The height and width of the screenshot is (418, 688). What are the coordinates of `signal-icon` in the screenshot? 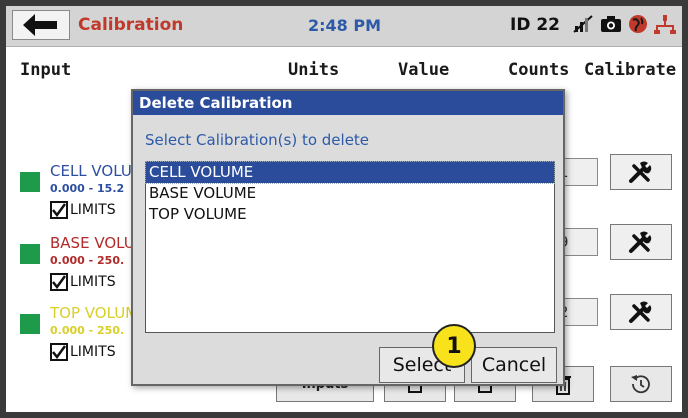 It's located at (583, 24).